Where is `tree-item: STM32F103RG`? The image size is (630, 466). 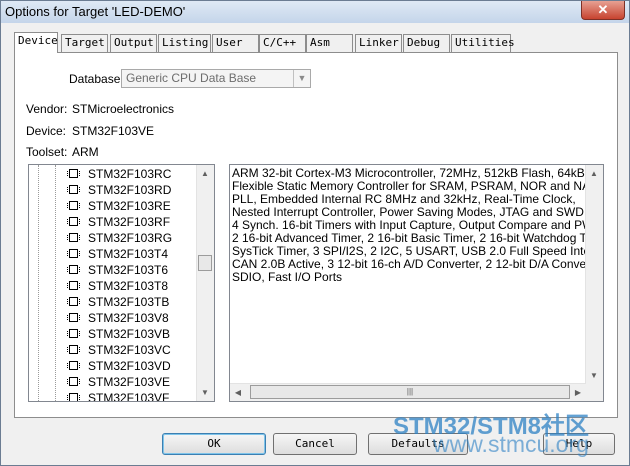
tree-item: STM32F103RG is located at coordinates (114, 238).